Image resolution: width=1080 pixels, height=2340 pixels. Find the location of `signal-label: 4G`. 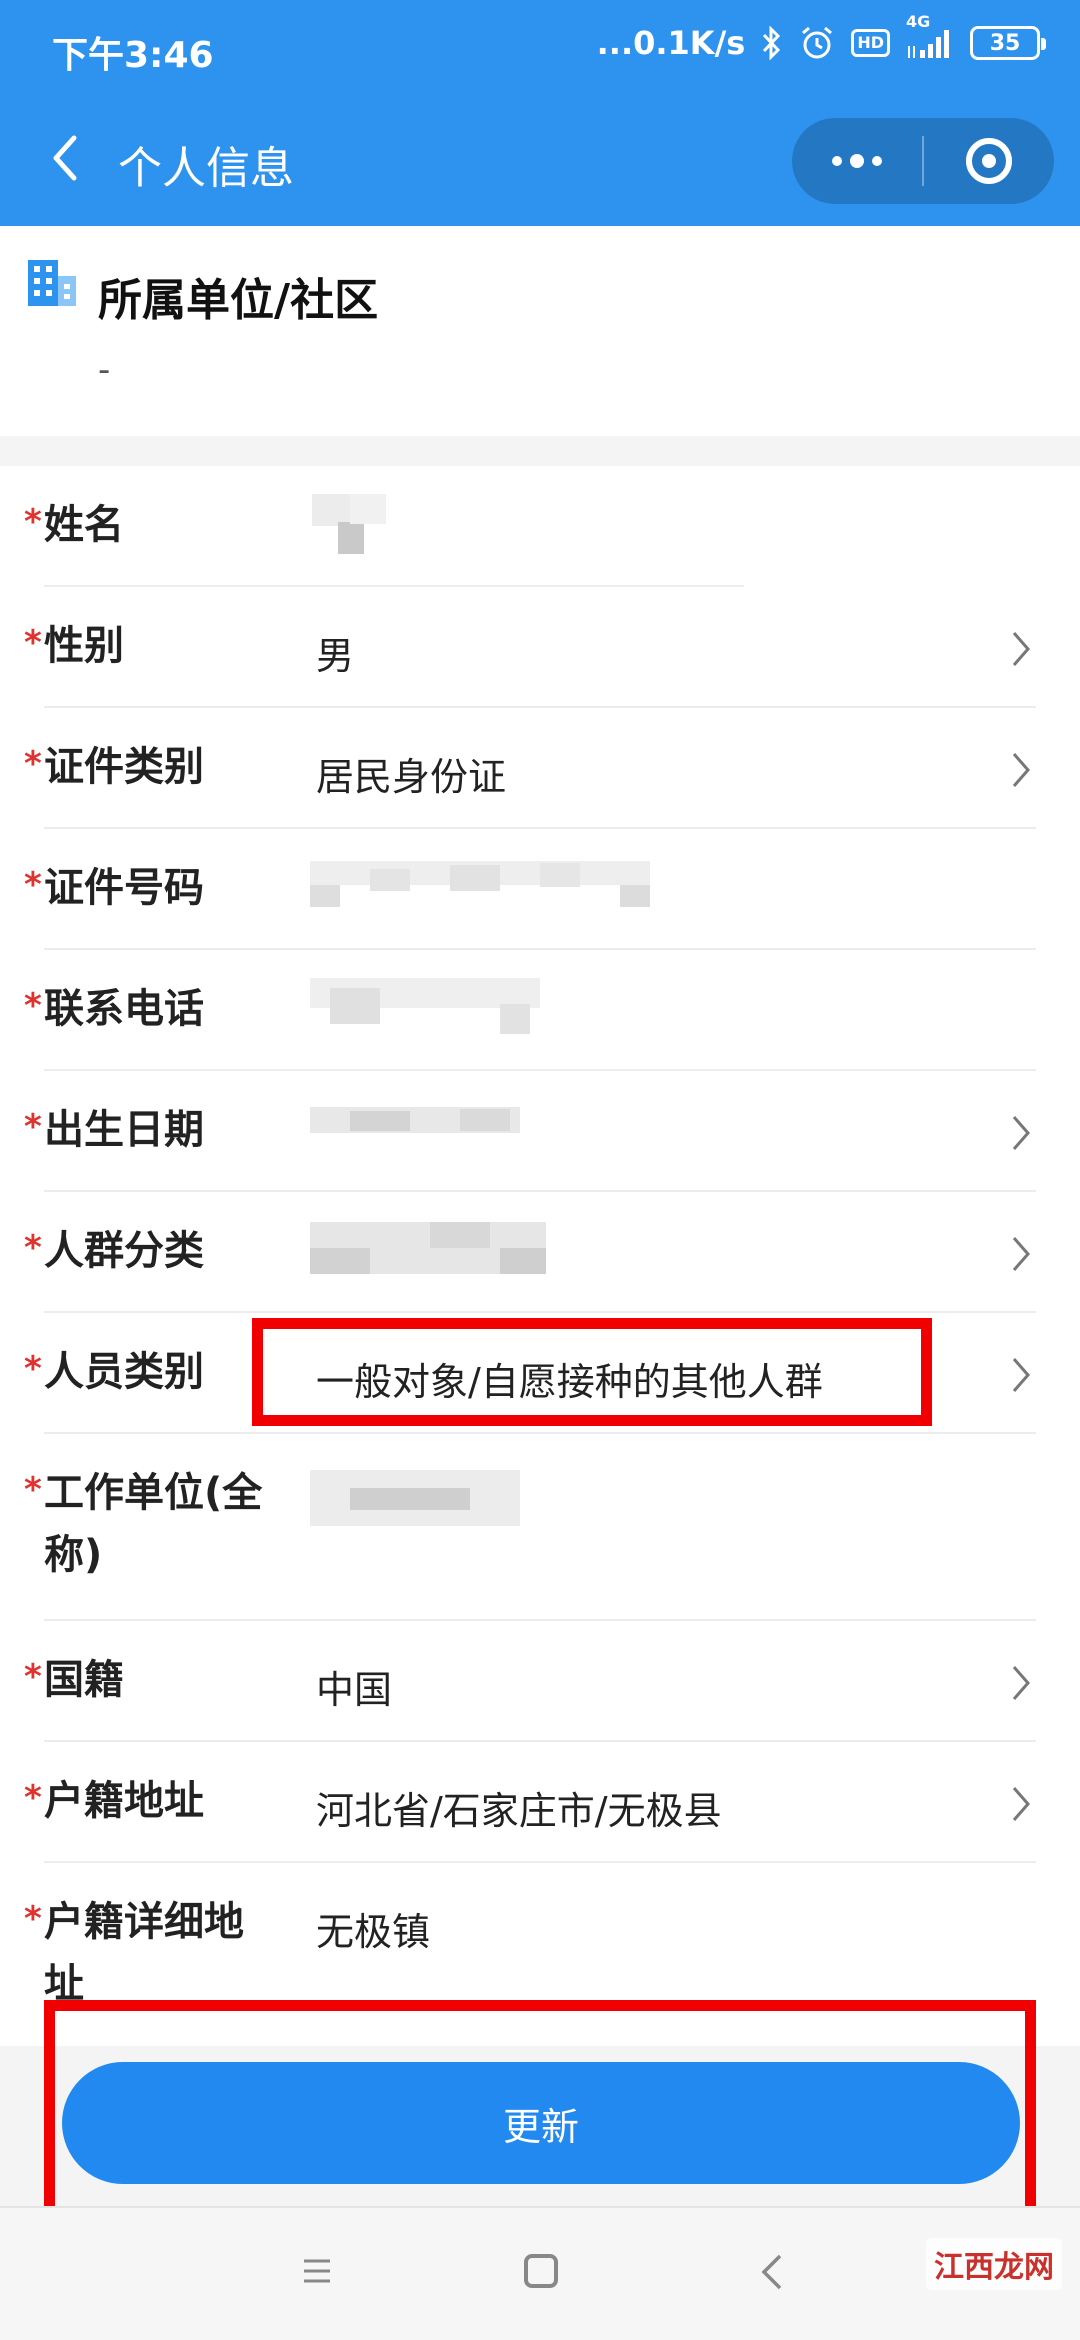

signal-label: 4G is located at coordinates (918, 21).